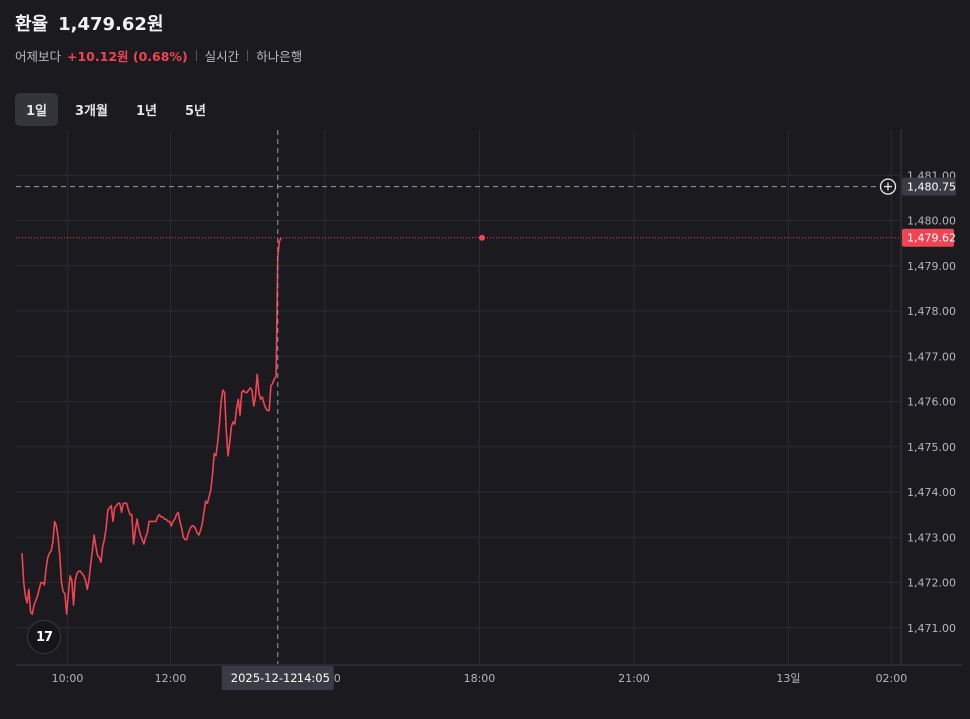 This screenshot has height=719, width=970. I want to click on y-tick-label: 1,472.00, so click(931, 583).